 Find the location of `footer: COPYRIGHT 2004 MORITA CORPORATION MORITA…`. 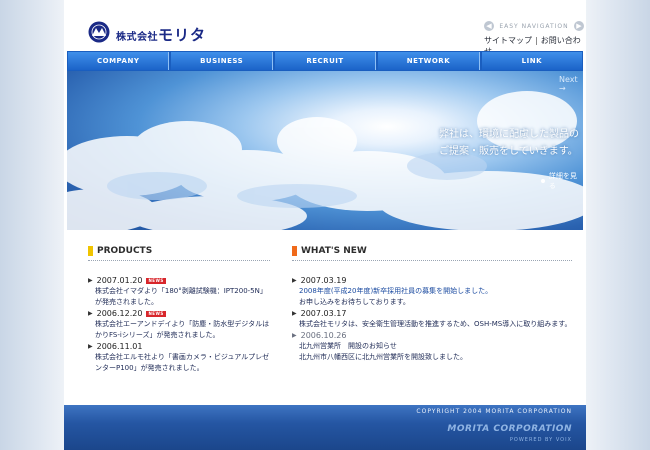

footer: COPYRIGHT 2004 MORITA CORPORATION MORITA… is located at coordinates (325, 427).